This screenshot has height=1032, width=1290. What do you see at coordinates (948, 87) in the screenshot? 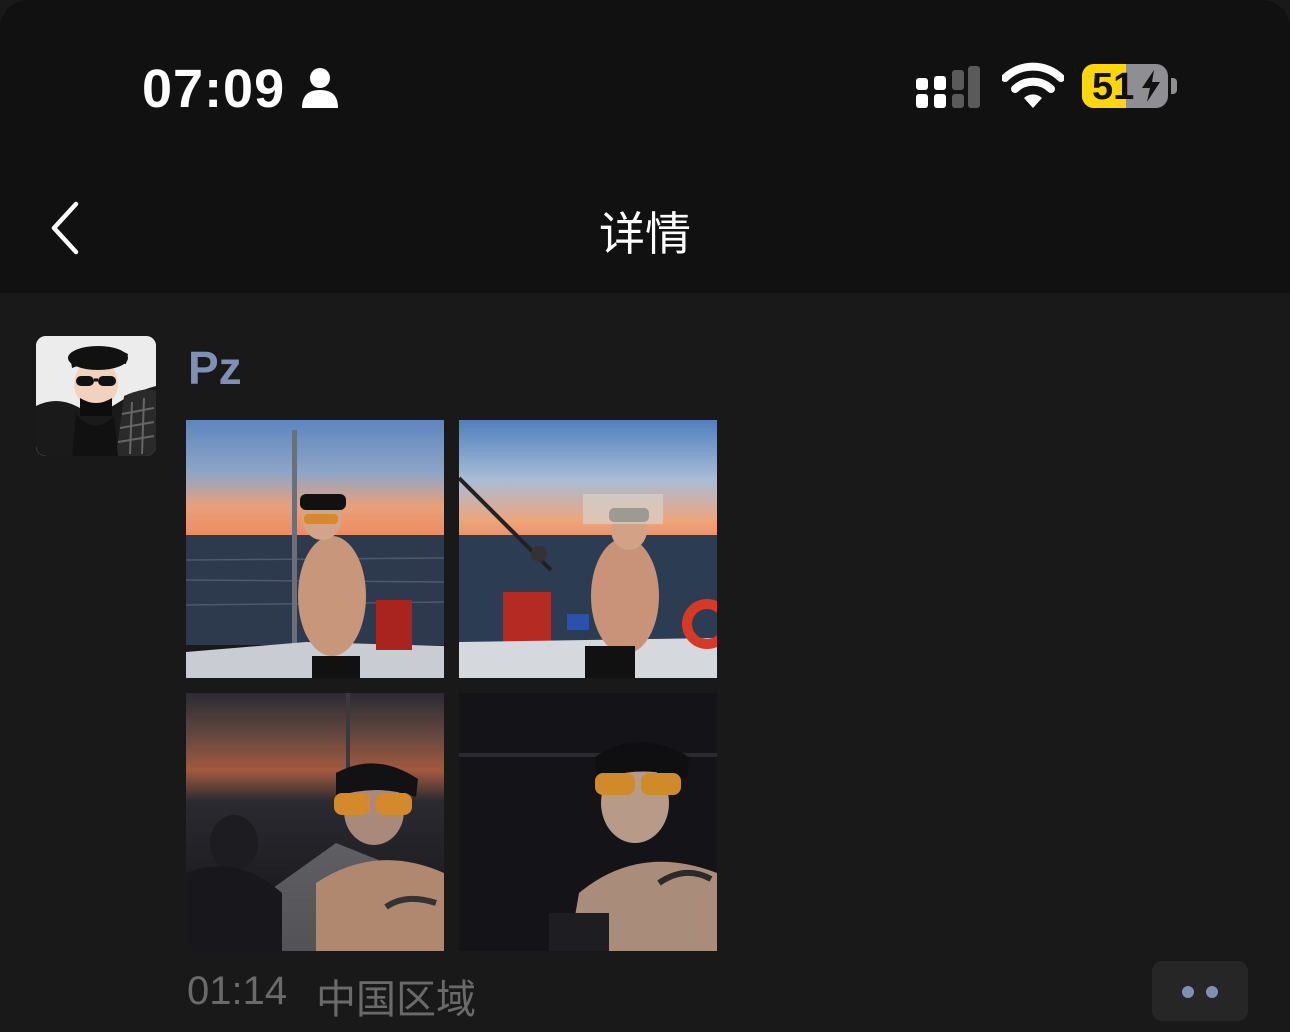
I see `cellular-signal-icon` at bounding box center [948, 87].